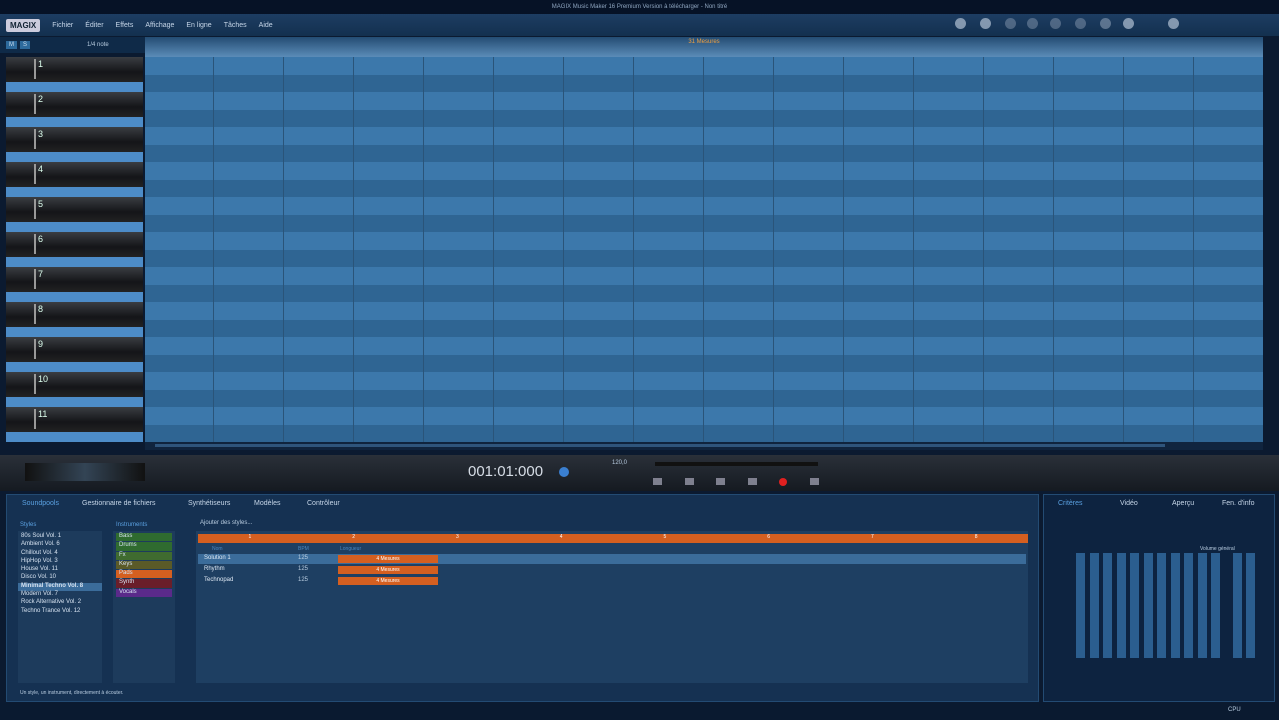 The width and height of the screenshot is (1279, 720). Describe the element at coordinates (85, 472) in the screenshot. I see `master-volume-display` at that location.